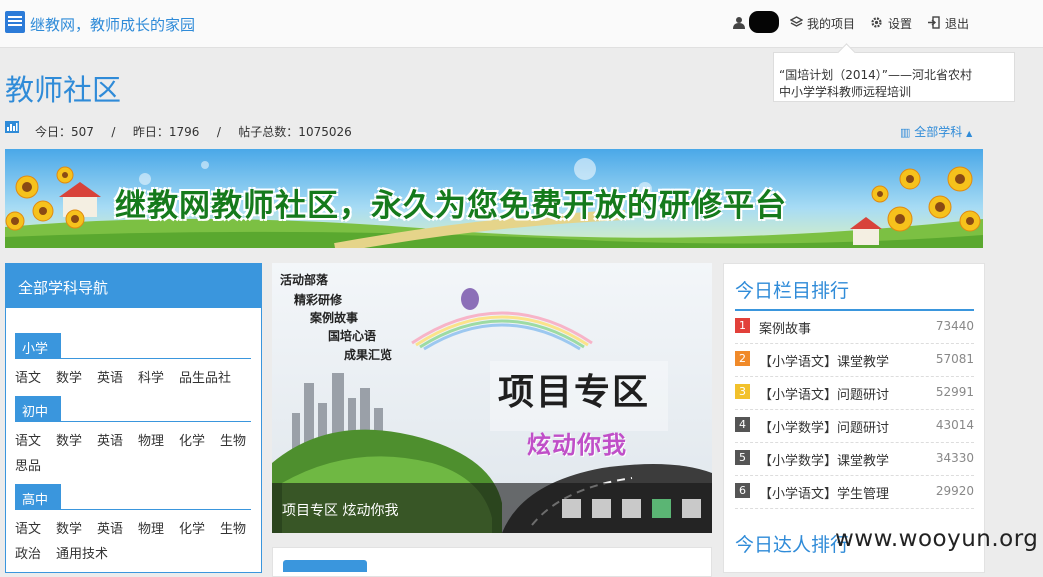 The width and height of the screenshot is (1043, 577). Describe the element at coordinates (954, 491) in the screenshot. I see `rank-count: 29920` at that location.